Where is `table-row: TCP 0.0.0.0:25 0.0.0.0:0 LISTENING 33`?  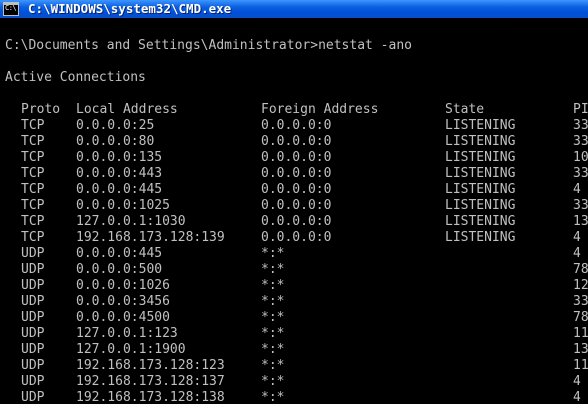
table-row: TCP 0.0.0.0:25 0.0.0.0:0 LISTENING 33 is located at coordinates (294, 126).